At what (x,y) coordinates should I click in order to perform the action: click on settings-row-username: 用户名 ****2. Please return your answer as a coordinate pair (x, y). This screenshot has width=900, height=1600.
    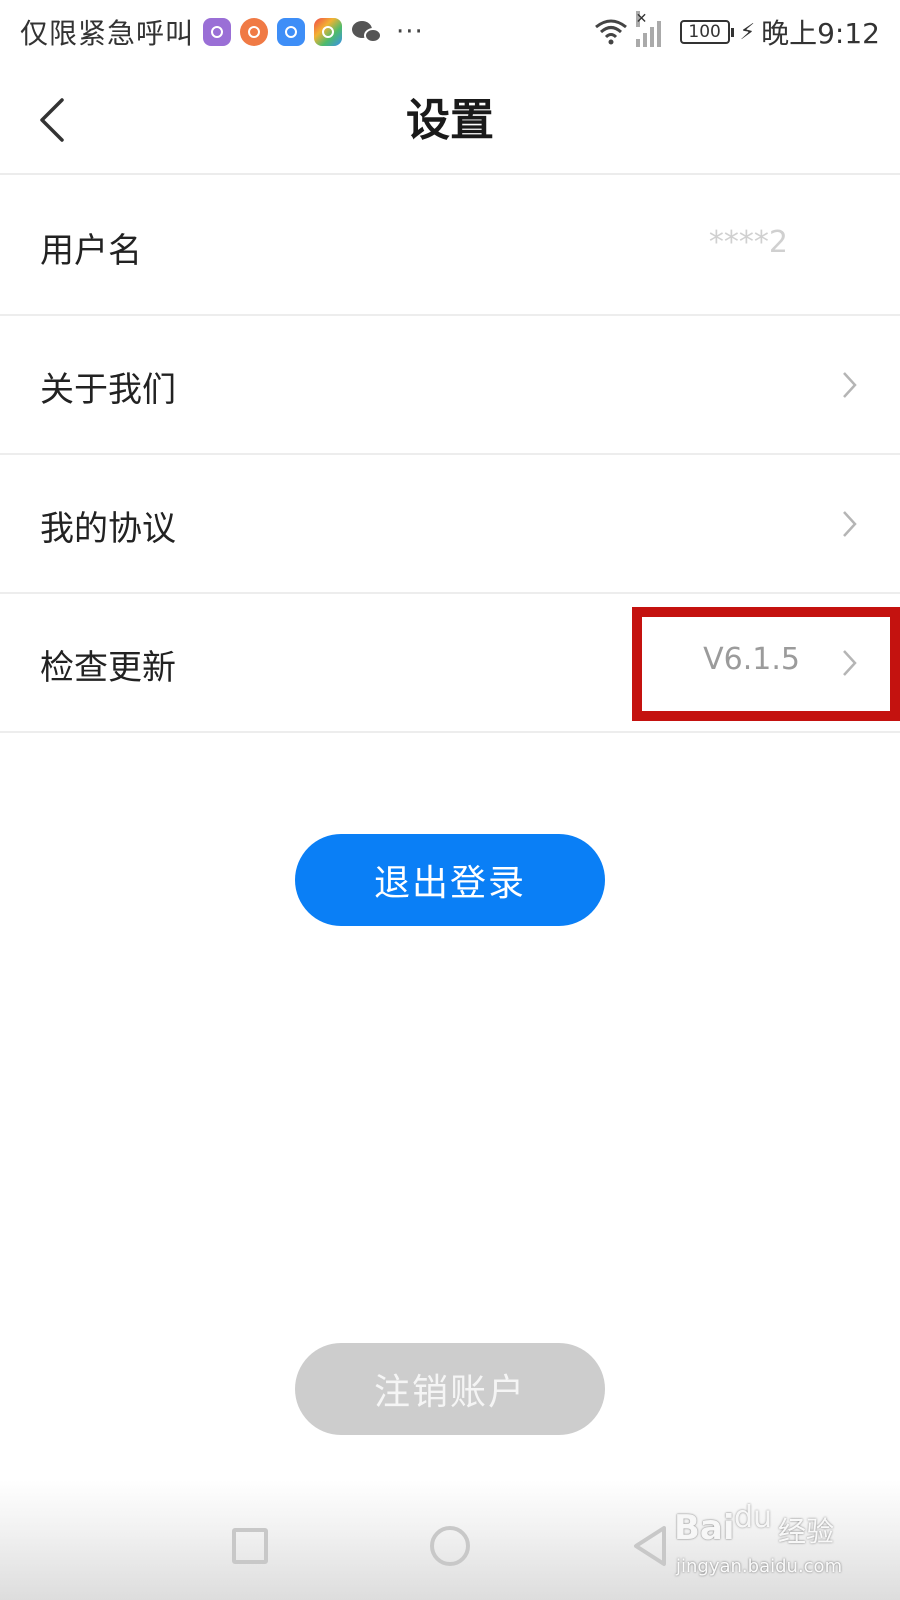
    Looking at the image, I should click on (450, 246).